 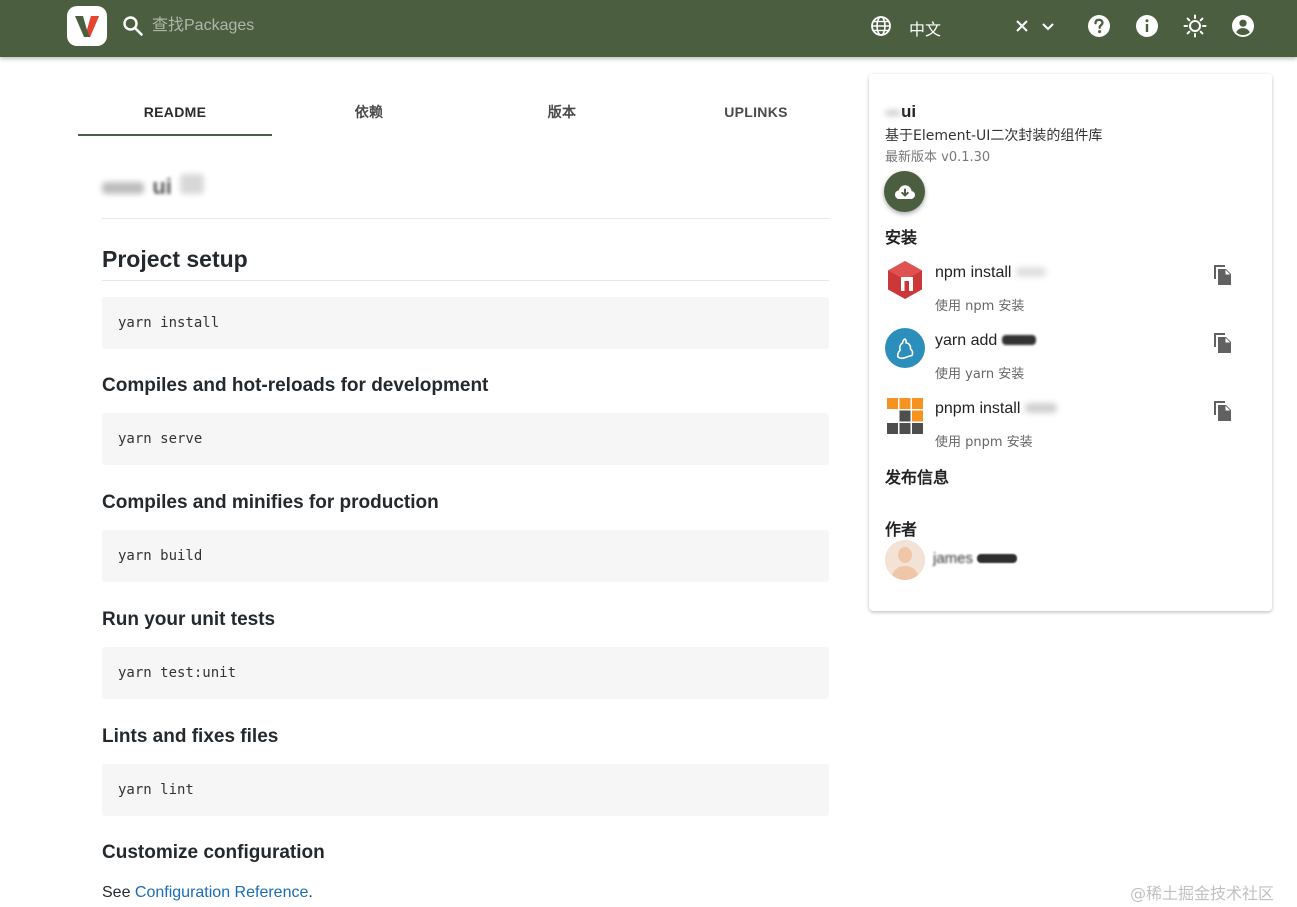 What do you see at coordinates (756, 112) in the screenshot?
I see `tab-uplinks: UPLINKS` at bounding box center [756, 112].